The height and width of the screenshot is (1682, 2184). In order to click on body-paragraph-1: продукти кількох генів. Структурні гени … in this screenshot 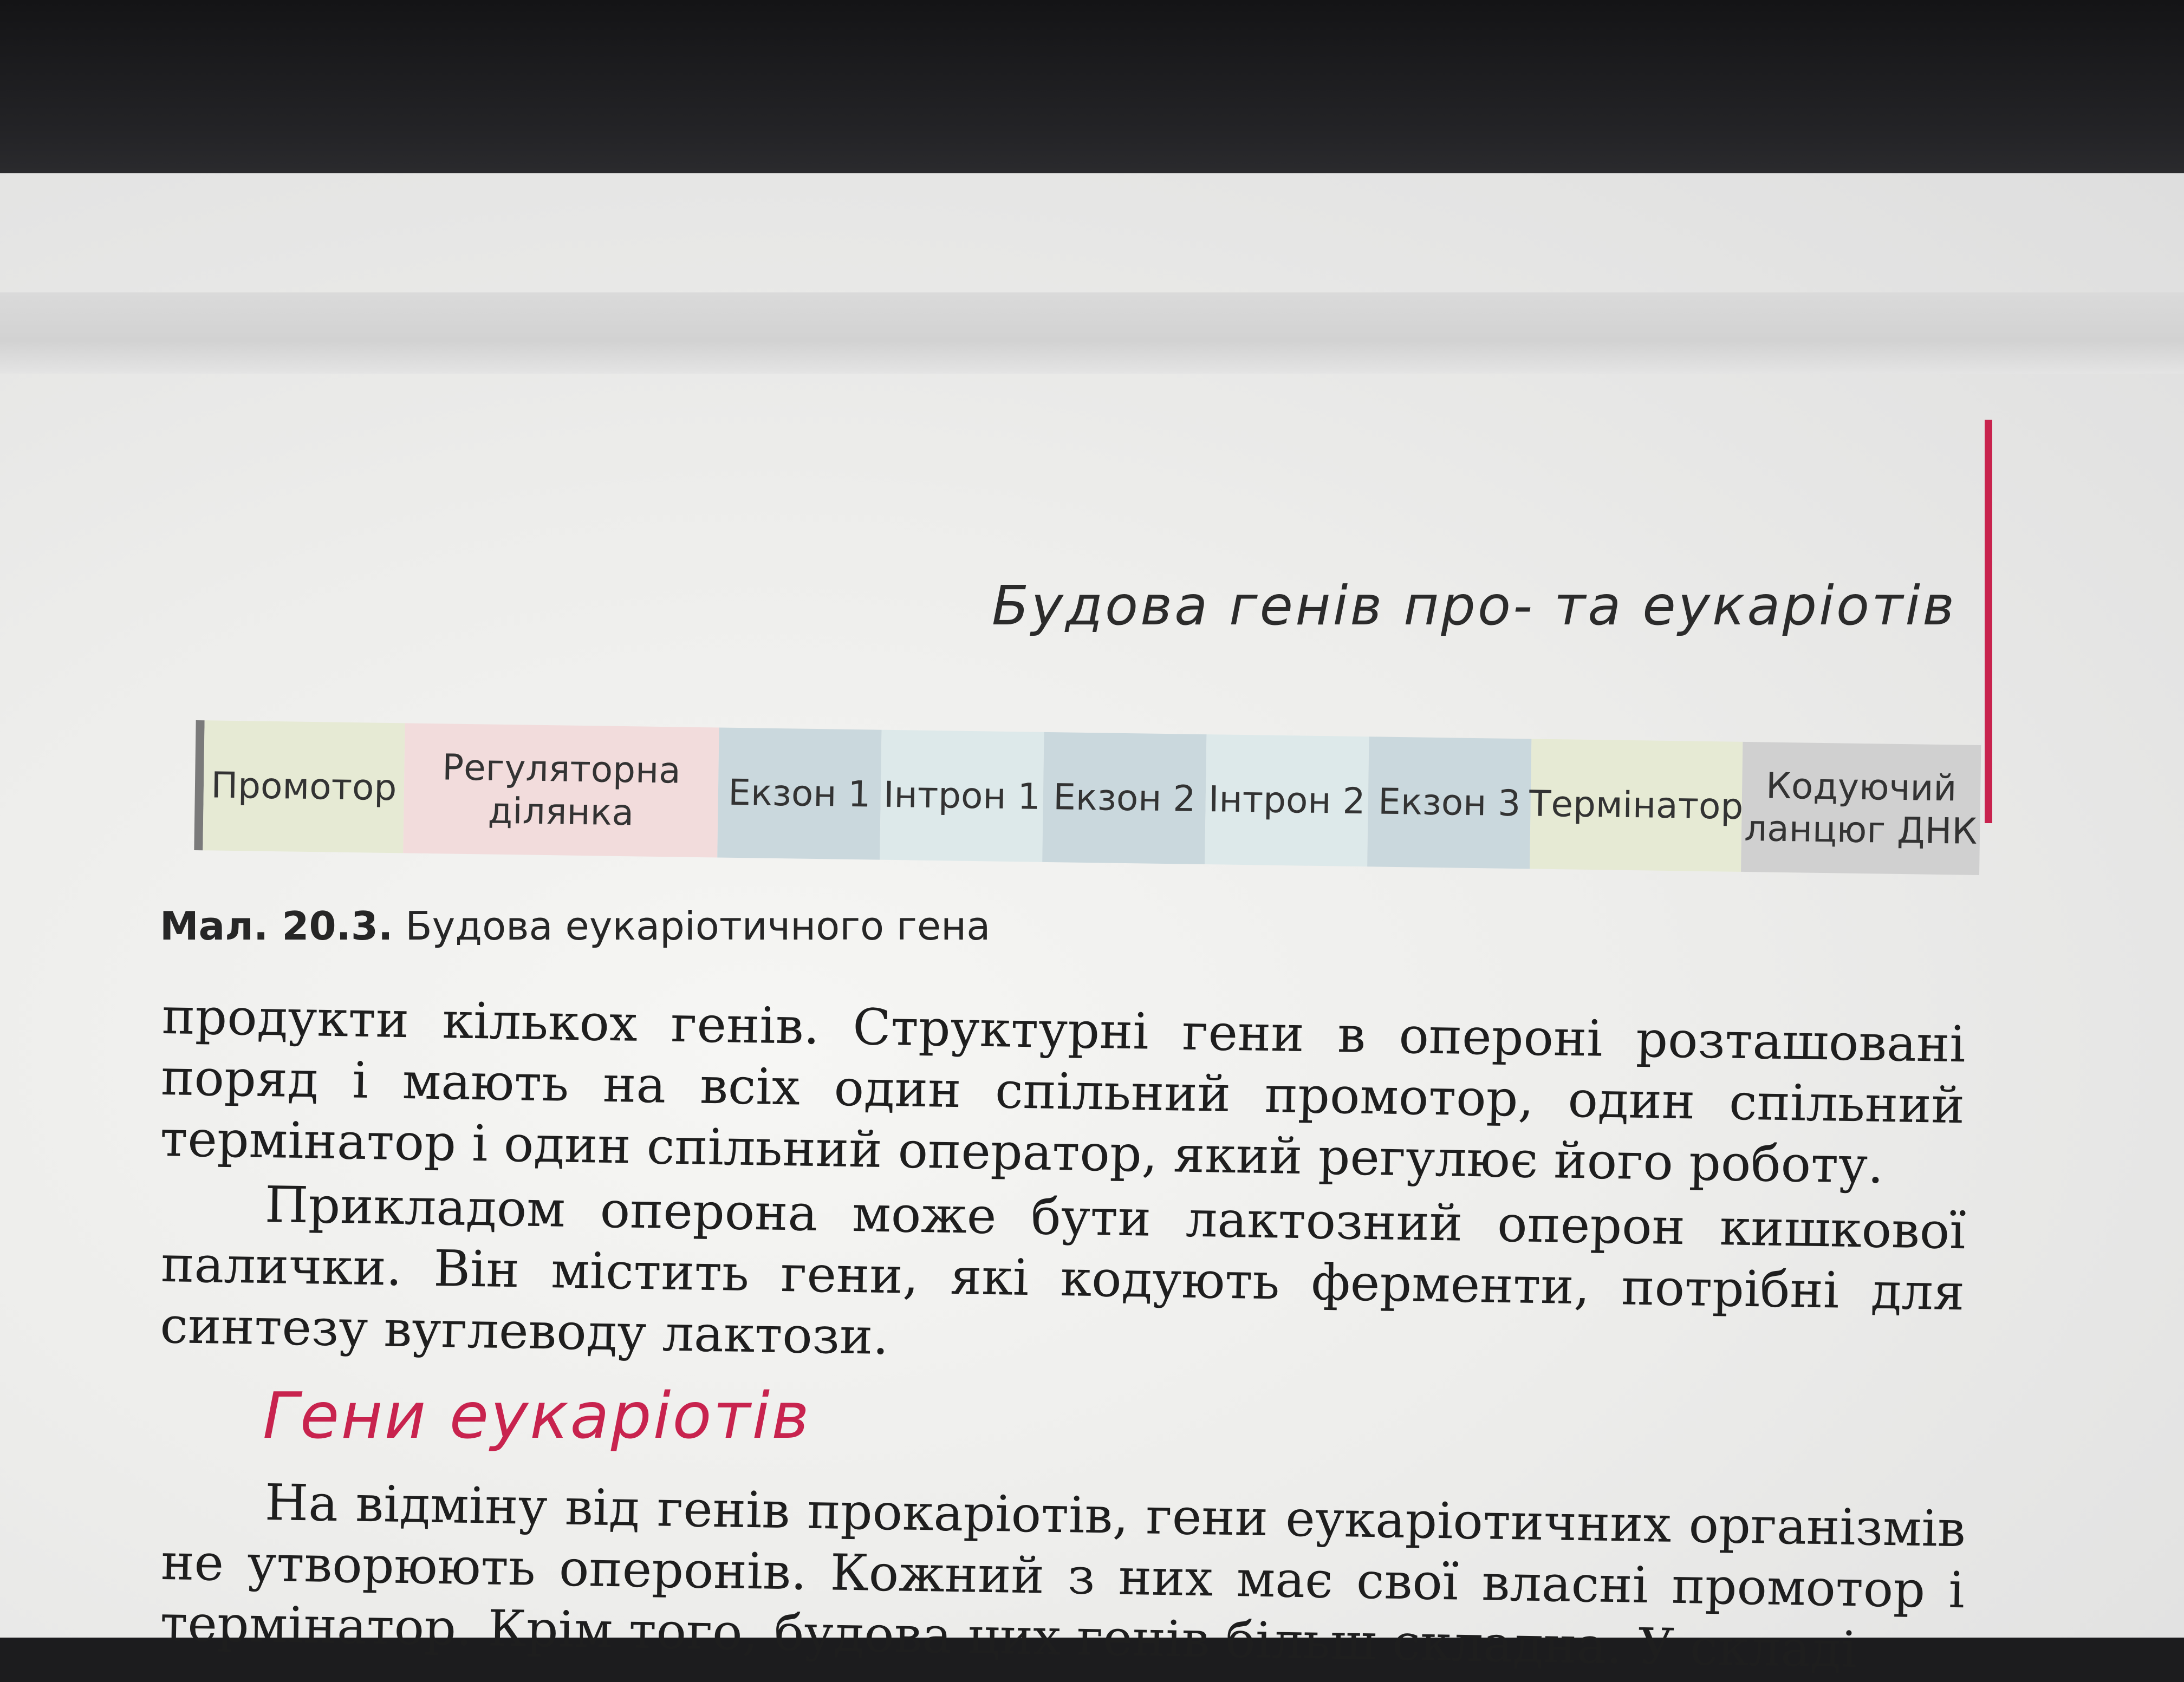, I will do `click(1063, 1092)`.